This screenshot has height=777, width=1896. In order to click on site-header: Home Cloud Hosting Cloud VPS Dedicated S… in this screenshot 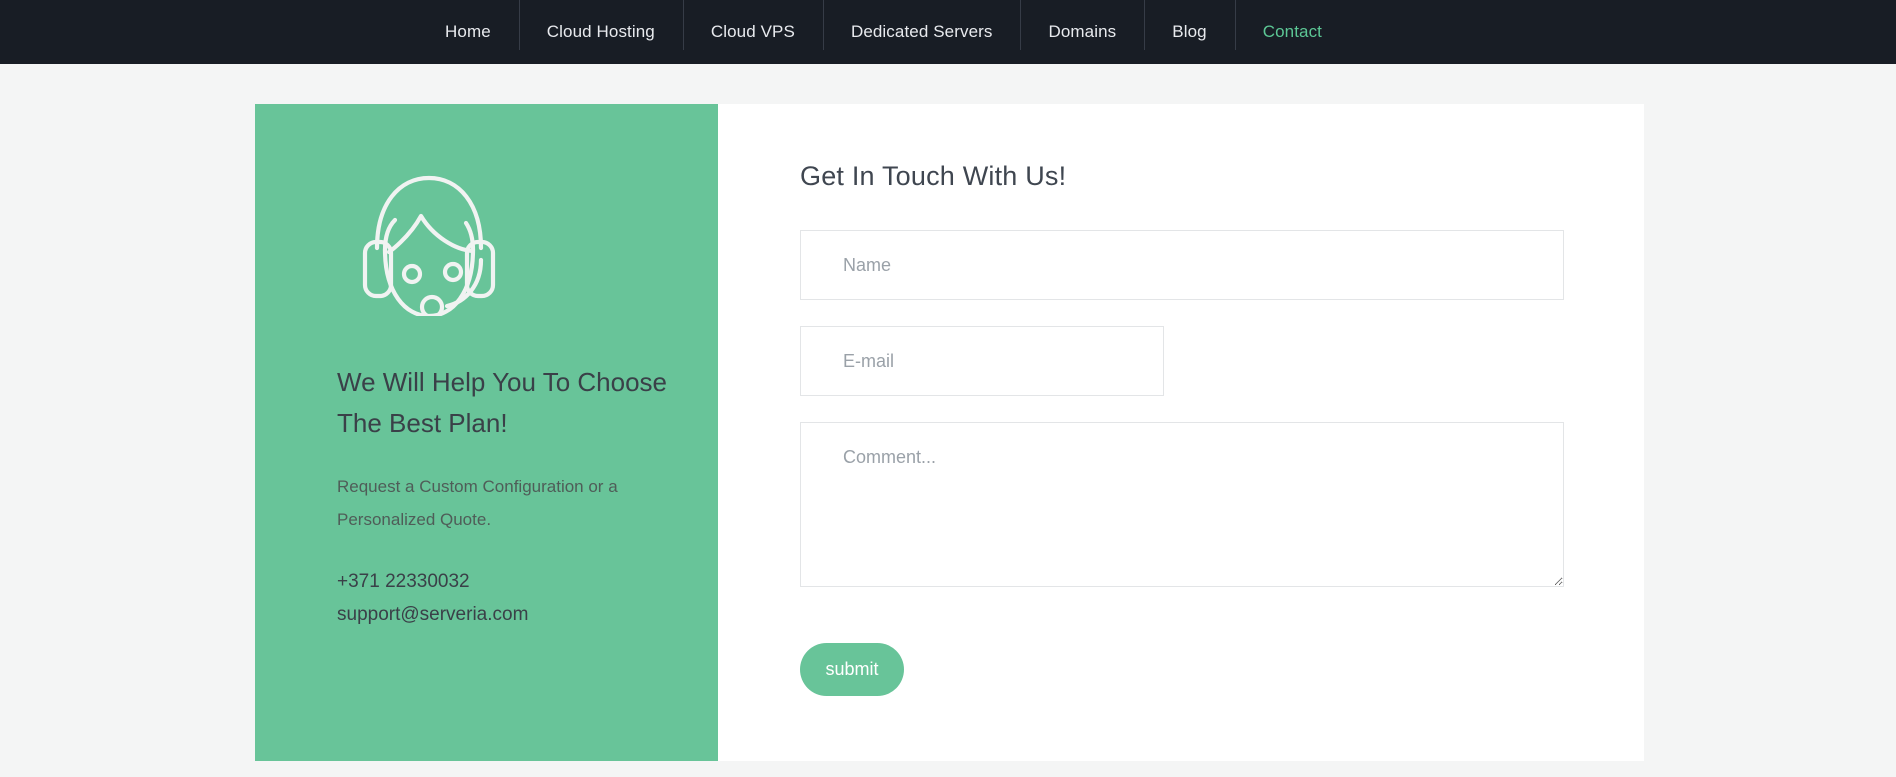, I will do `click(948, 32)`.